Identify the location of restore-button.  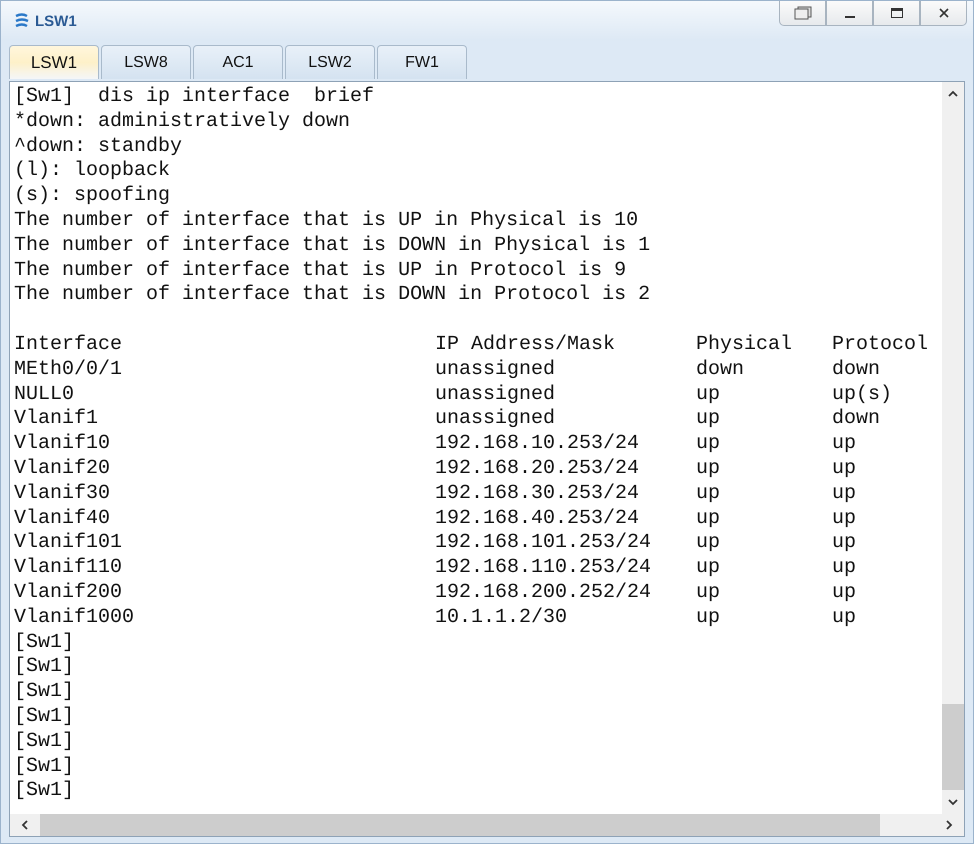
(802, 13).